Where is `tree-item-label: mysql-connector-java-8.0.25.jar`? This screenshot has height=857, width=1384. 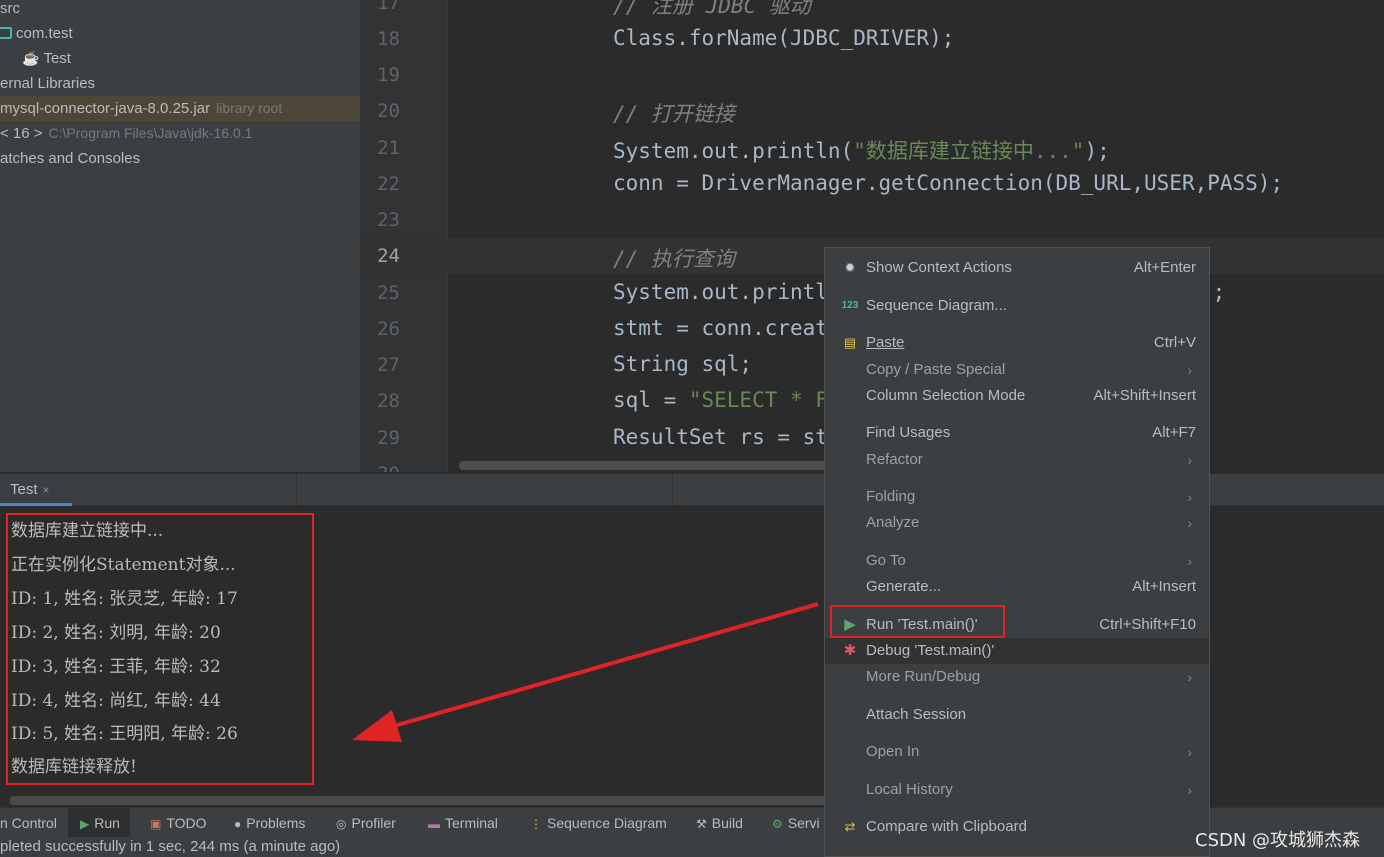 tree-item-label: mysql-connector-java-8.0.25.jar is located at coordinates (105, 108).